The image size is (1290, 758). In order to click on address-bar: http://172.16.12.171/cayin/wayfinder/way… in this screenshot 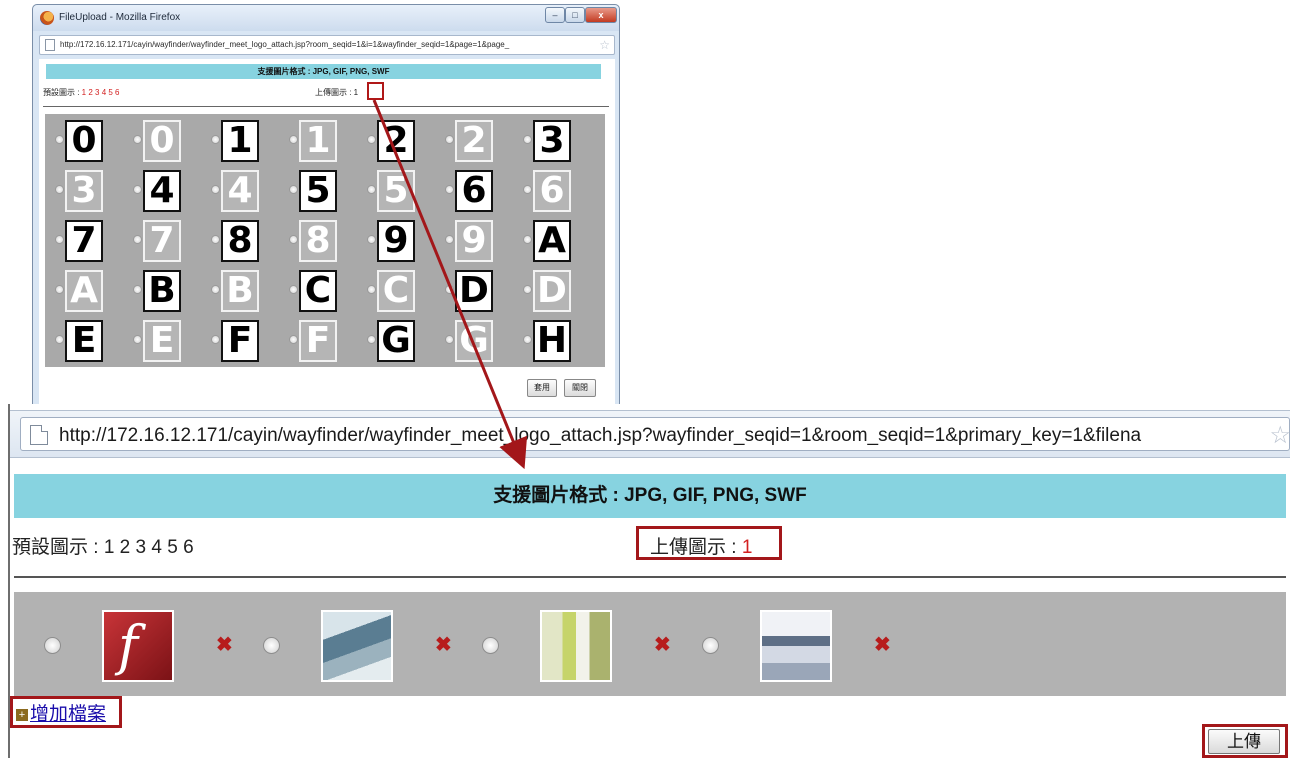, I will do `click(327, 45)`.